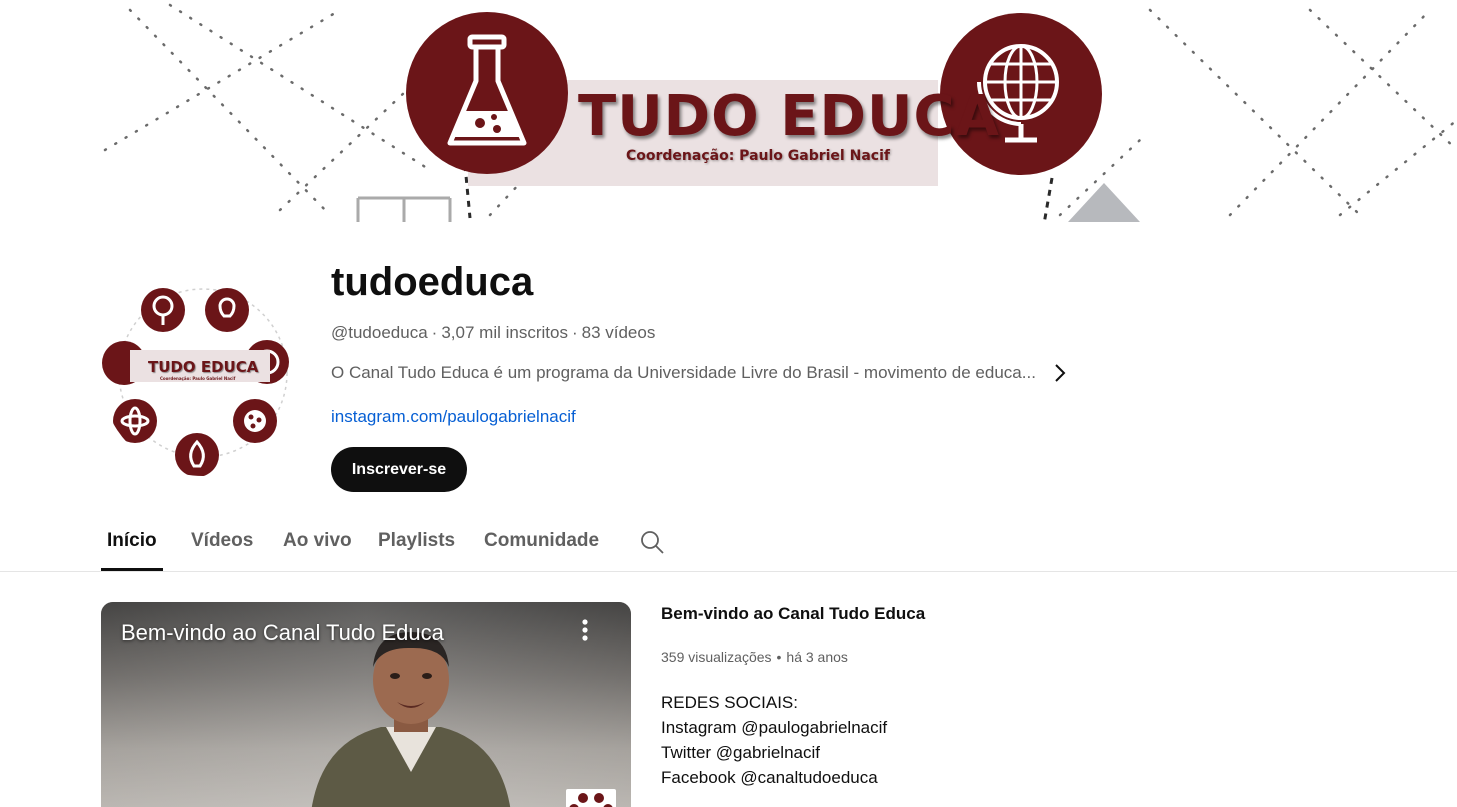 The image size is (1457, 807). What do you see at coordinates (317, 550) in the screenshot?
I see `tab-ao-vivo: Ao vivo` at bounding box center [317, 550].